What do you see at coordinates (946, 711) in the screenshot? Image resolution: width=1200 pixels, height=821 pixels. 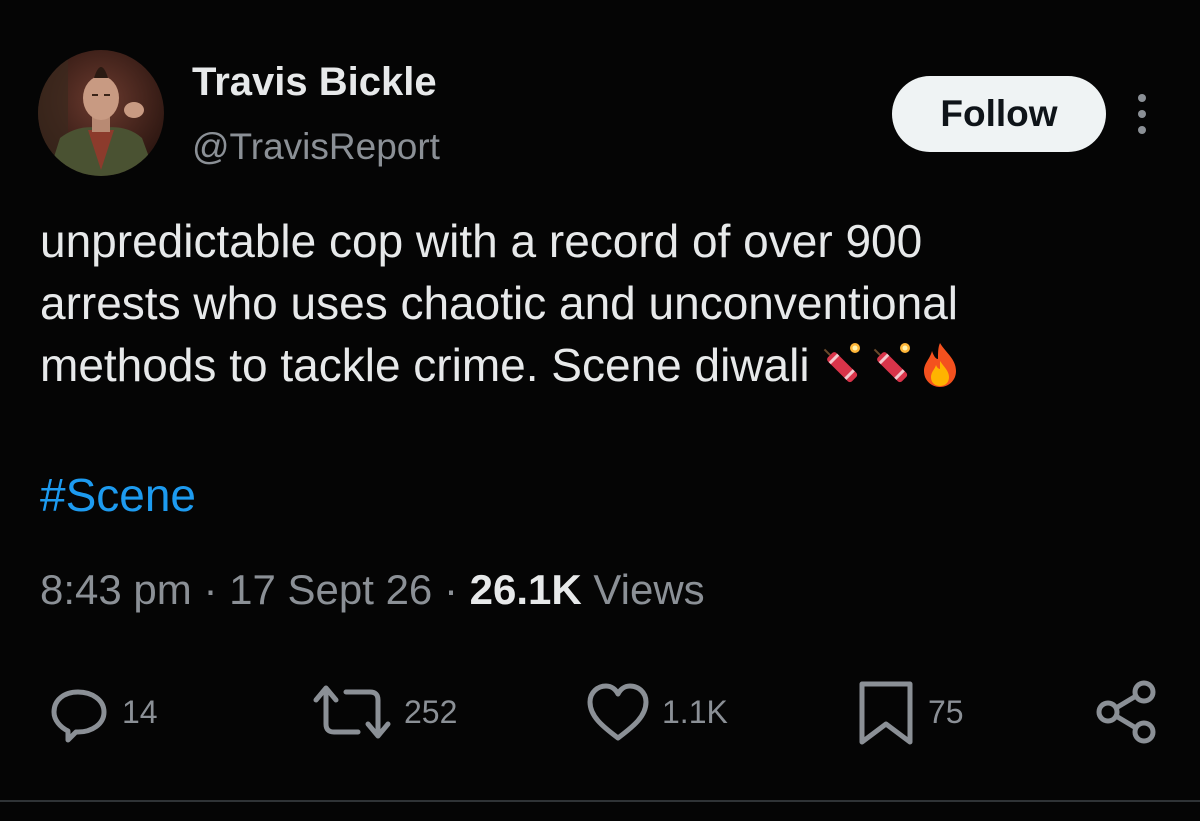 I see `bookmark-count: 75` at bounding box center [946, 711].